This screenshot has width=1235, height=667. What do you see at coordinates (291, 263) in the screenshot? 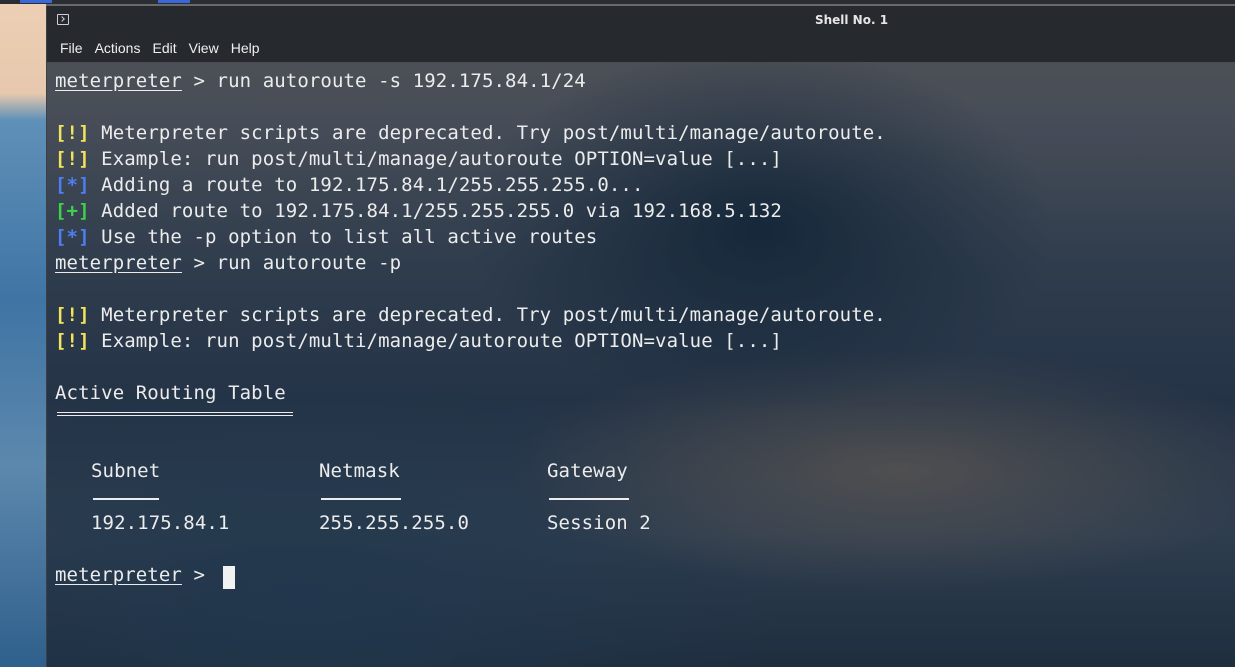
I see `command-text: > run autoroute -p` at bounding box center [291, 263].